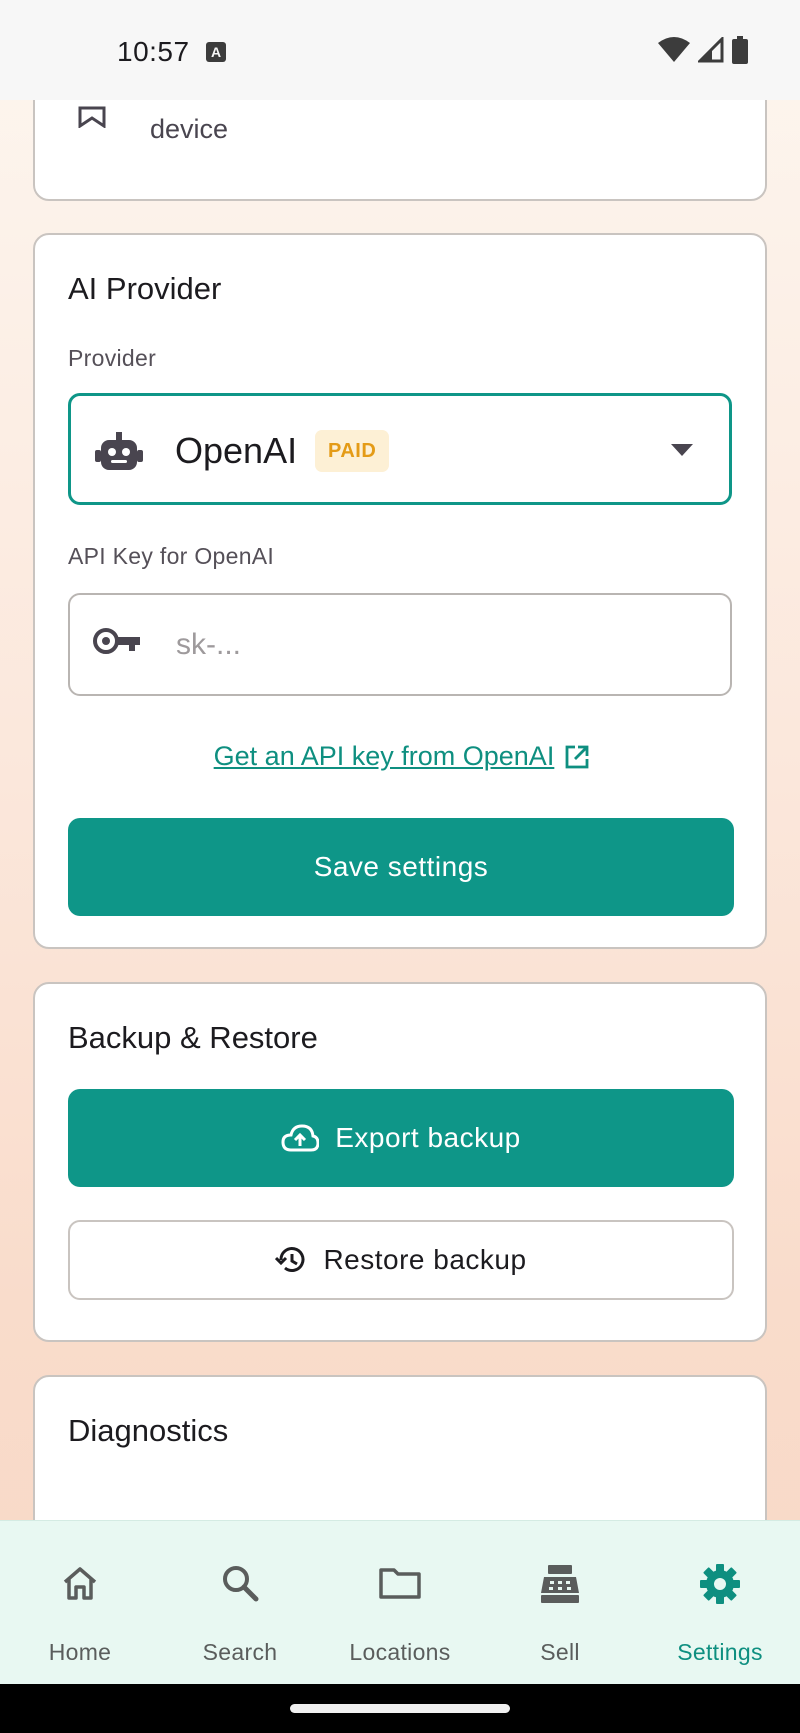 The width and height of the screenshot is (800, 1733). I want to click on cash-register-icon, so click(560, 1584).